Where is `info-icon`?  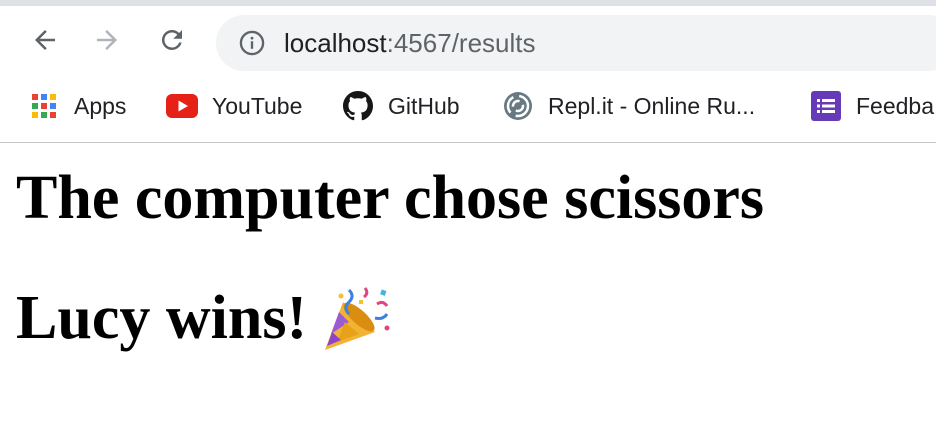
info-icon is located at coordinates (252, 43).